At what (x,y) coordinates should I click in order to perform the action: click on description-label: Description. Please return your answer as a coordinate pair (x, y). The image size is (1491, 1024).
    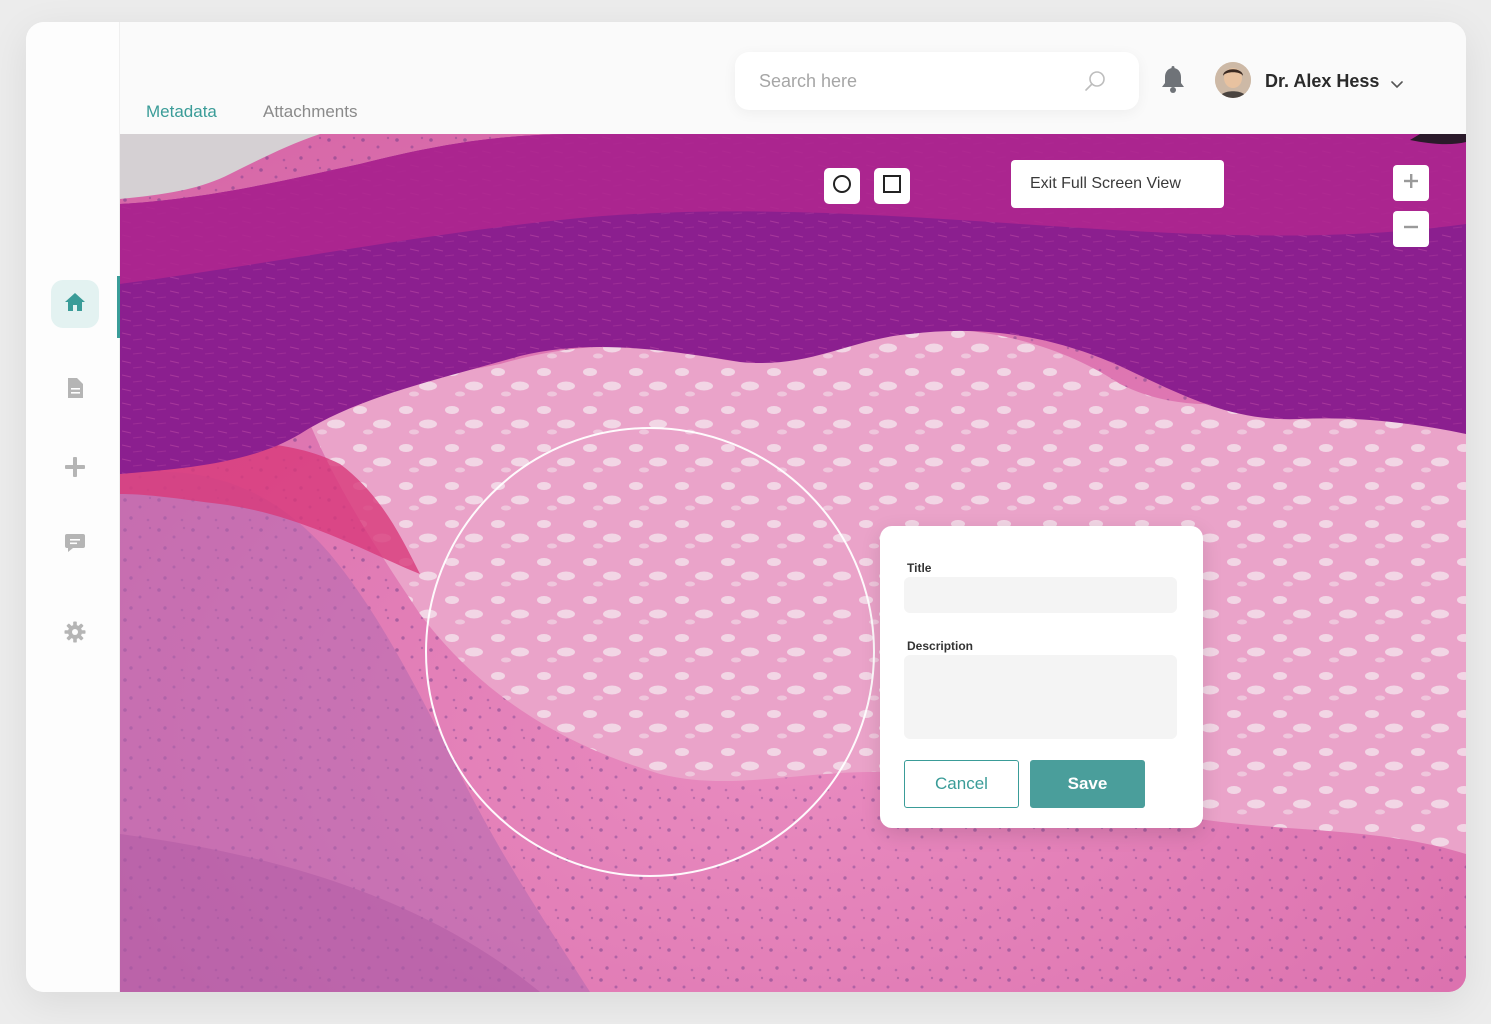
    Looking at the image, I should click on (940, 646).